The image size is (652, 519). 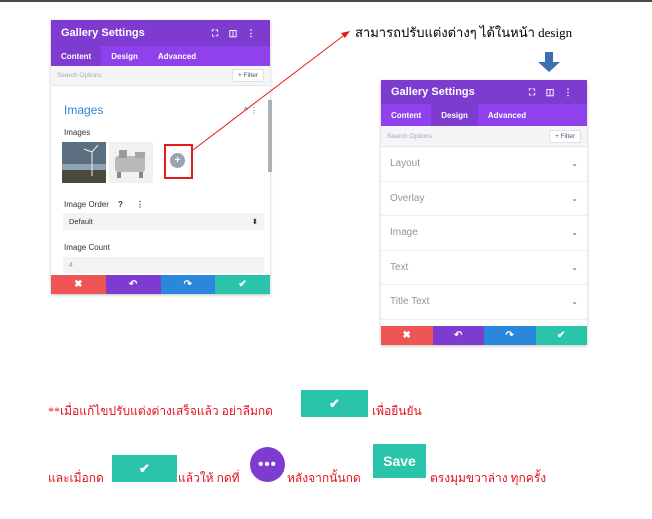 What do you see at coordinates (454, 115) in the screenshot?
I see `tab-design: Design` at bounding box center [454, 115].